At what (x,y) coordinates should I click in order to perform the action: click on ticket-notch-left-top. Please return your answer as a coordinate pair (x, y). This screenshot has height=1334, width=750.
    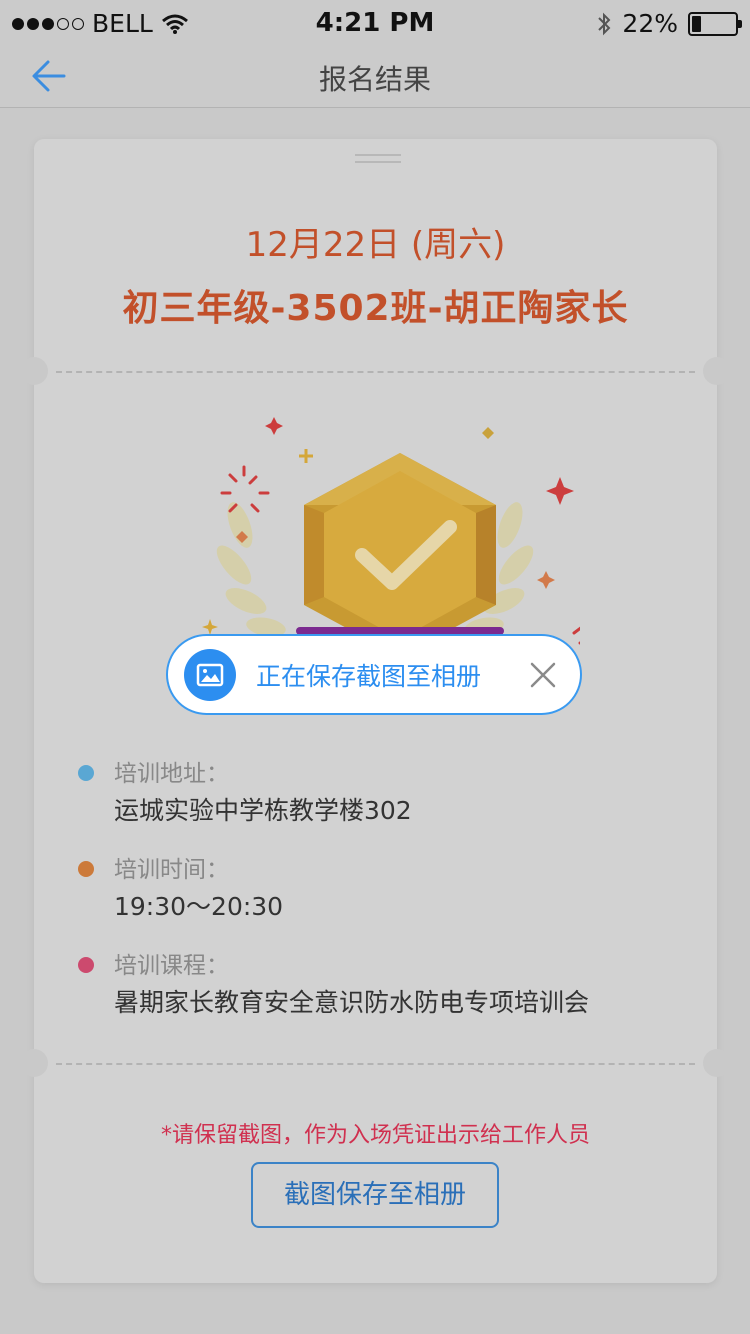
    Looking at the image, I should click on (34, 371).